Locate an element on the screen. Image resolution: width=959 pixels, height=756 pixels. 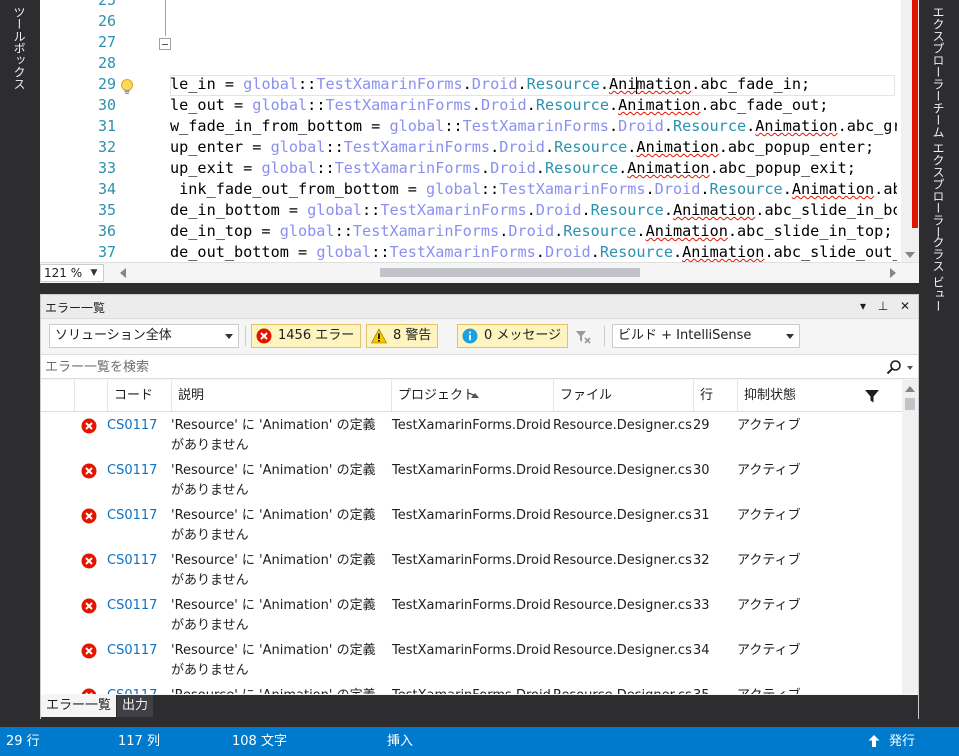
error-line: 34 is located at coordinates (701, 650).